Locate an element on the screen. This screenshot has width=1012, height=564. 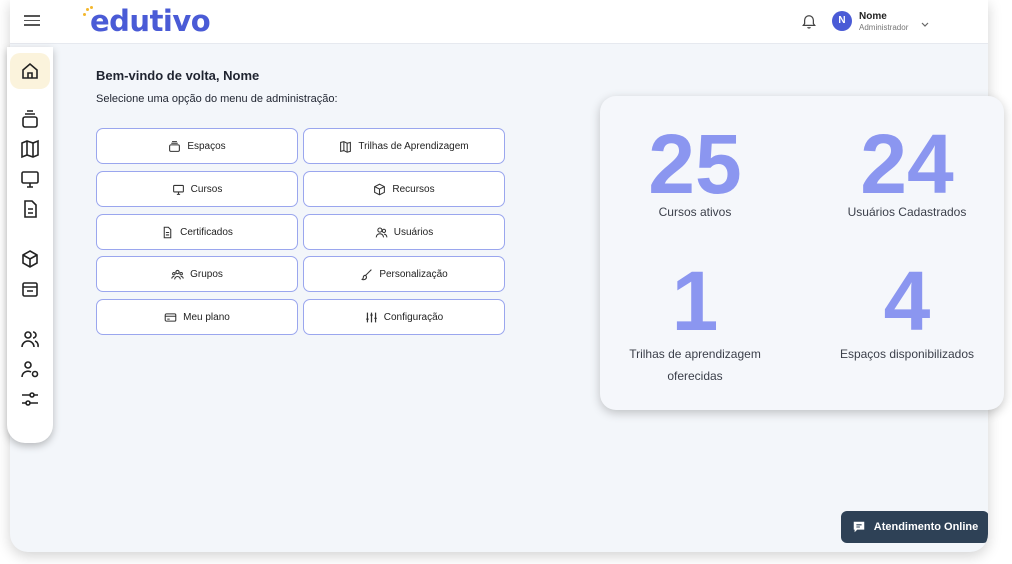
cursos-button-label: Cursos is located at coordinates (206, 189).